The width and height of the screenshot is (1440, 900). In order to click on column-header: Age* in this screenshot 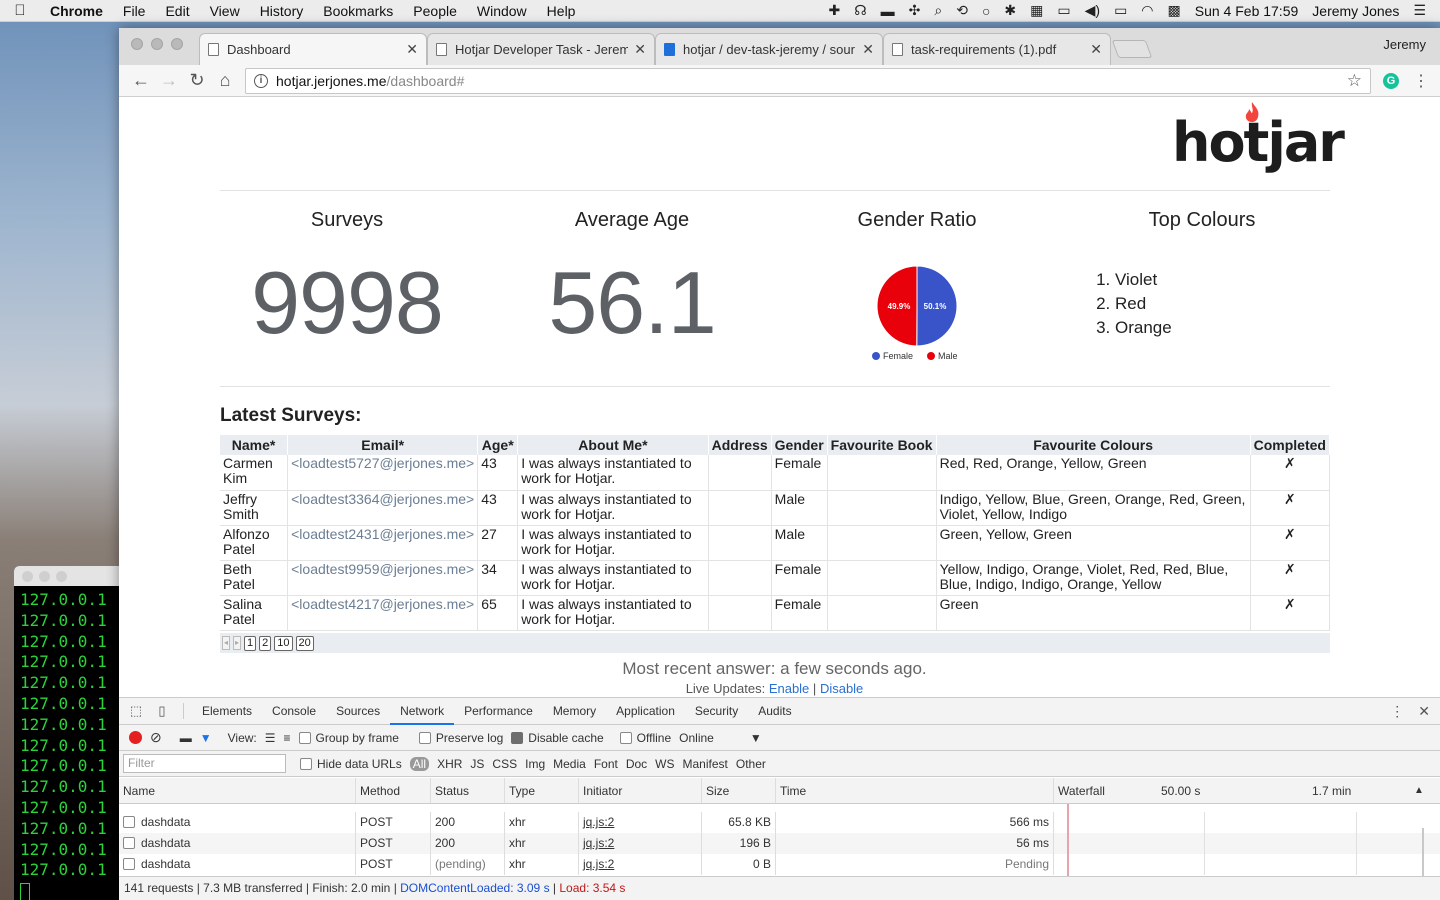, I will do `click(498, 445)`.